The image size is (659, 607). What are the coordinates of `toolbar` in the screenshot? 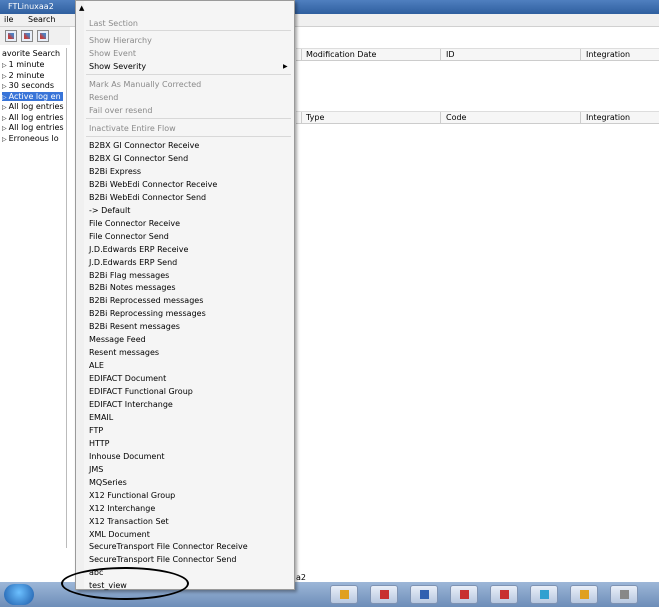 It's located at (35, 36).